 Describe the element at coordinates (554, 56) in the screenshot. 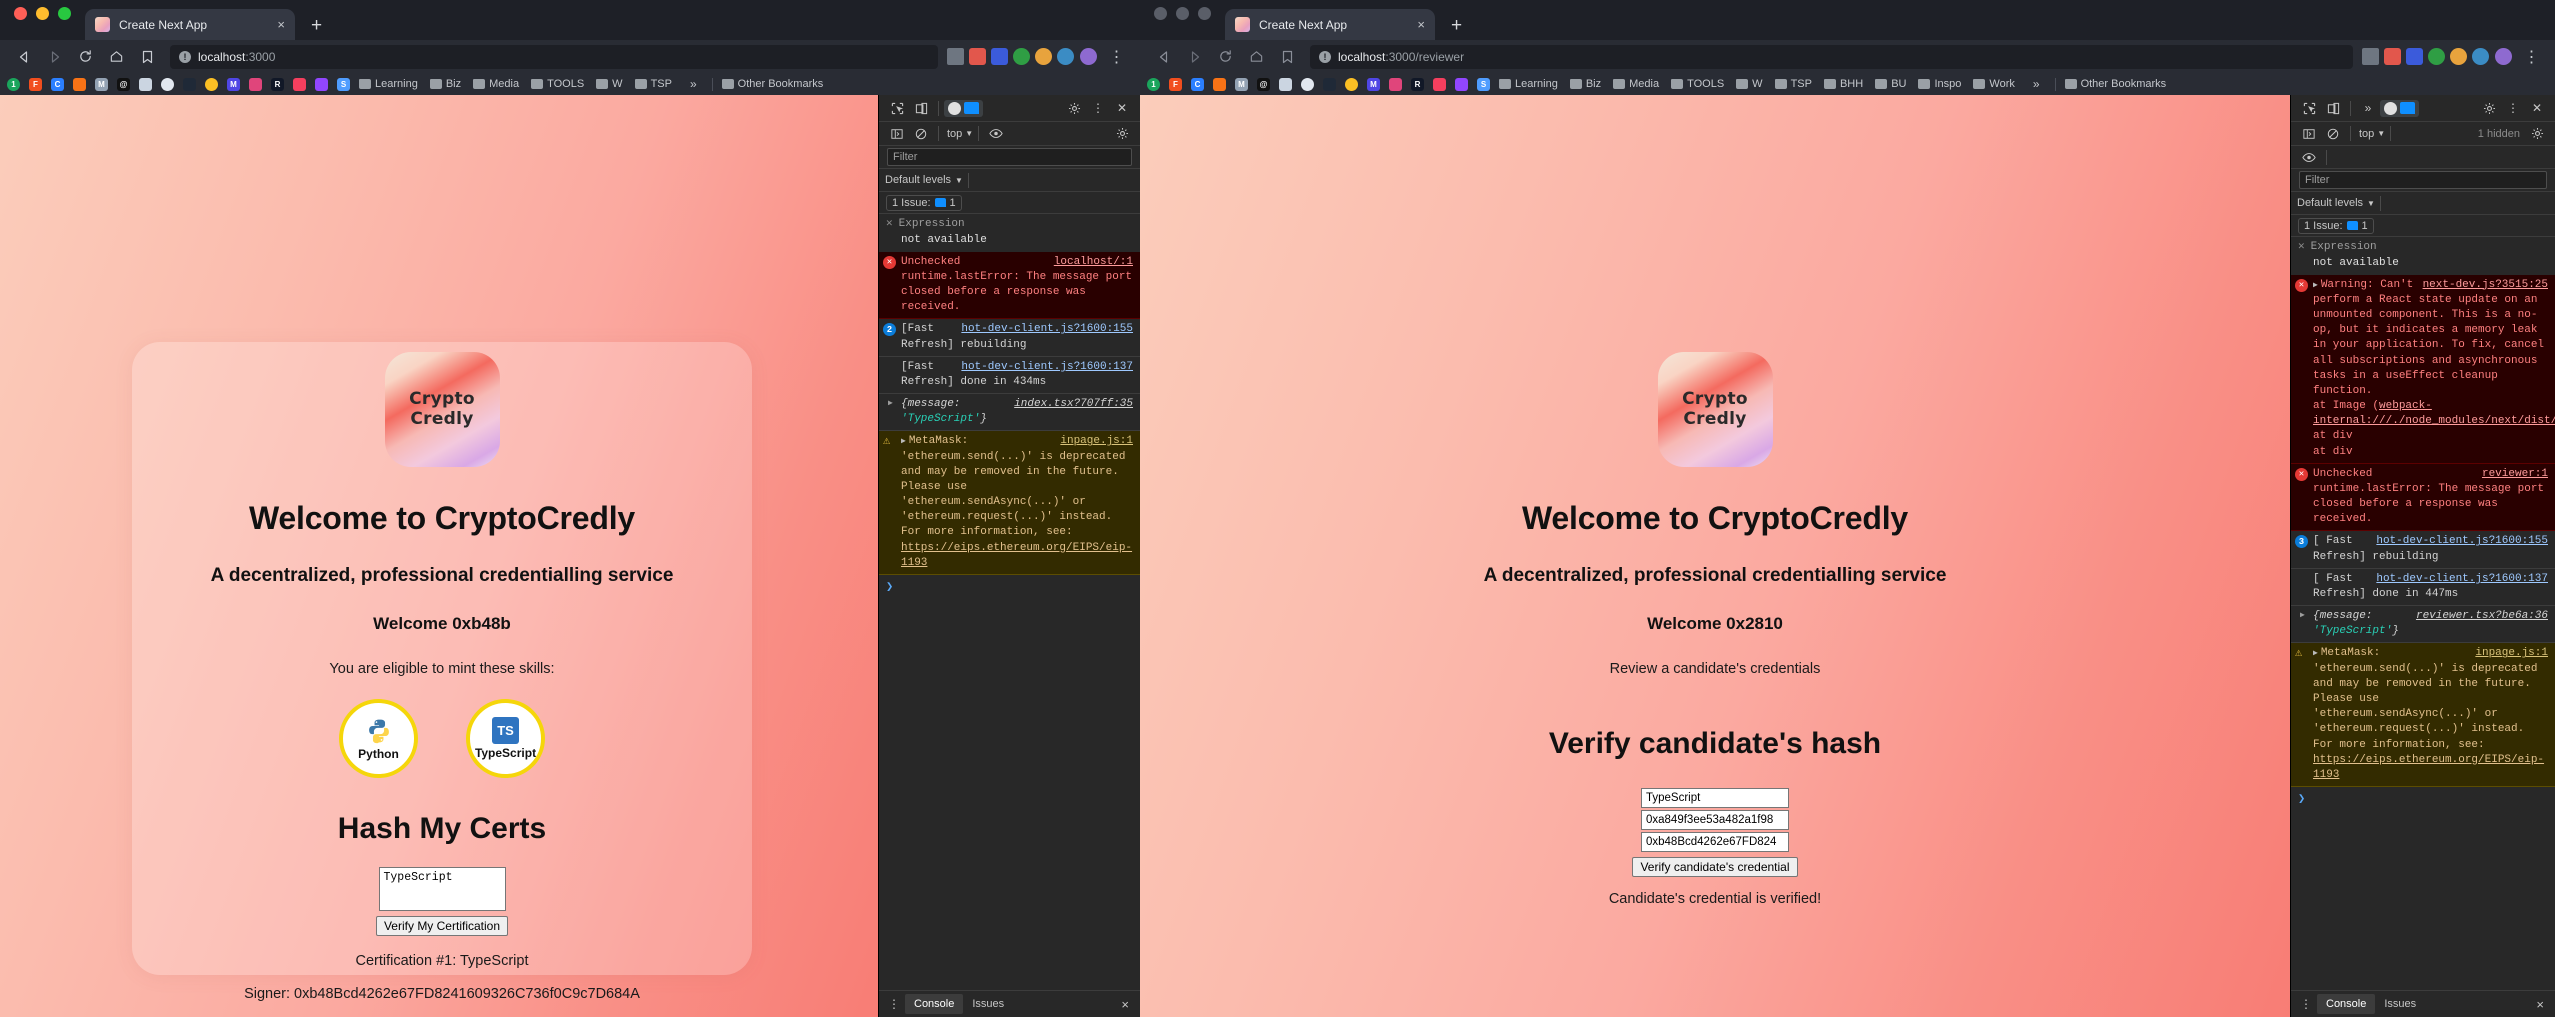

I see `address-bar: ! localhost:3000` at that location.